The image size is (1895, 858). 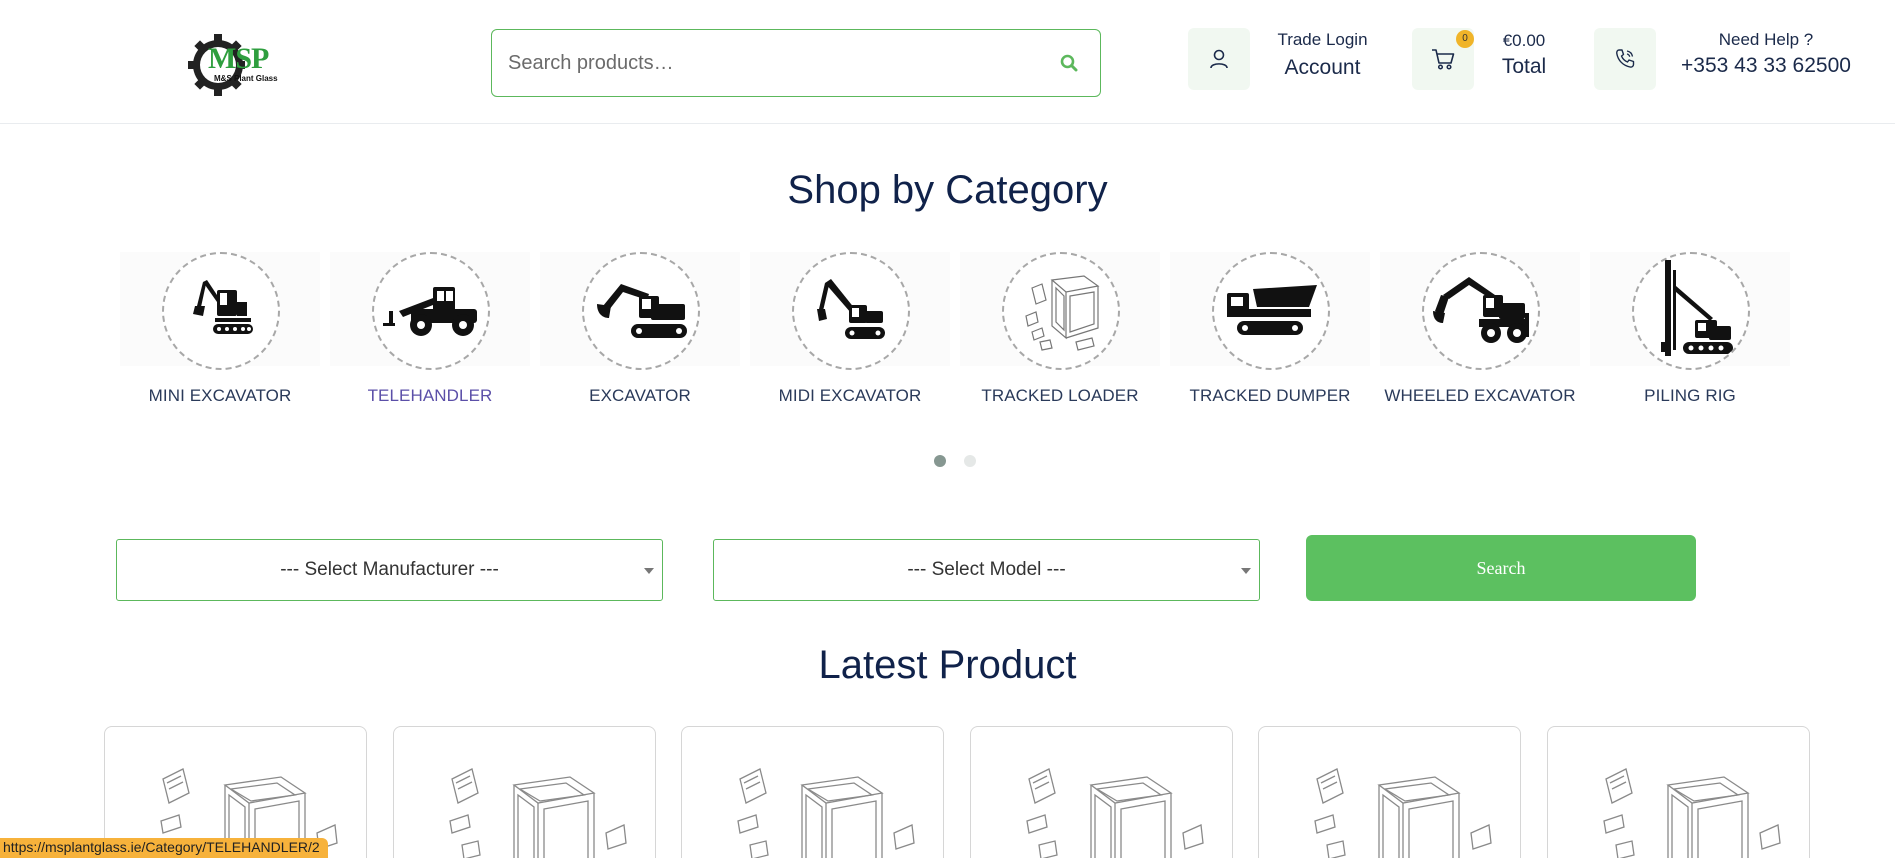 What do you see at coordinates (970, 461) in the screenshot?
I see `carousel-dot` at bounding box center [970, 461].